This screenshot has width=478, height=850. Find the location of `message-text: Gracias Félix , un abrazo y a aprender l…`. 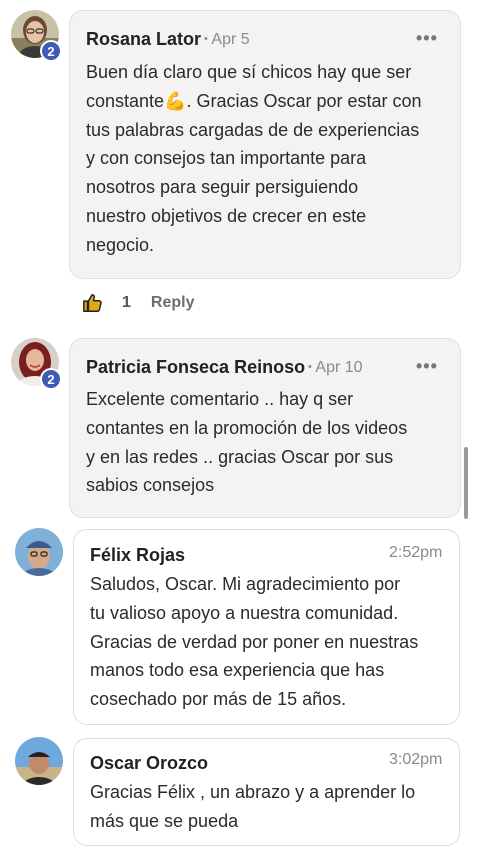

message-text: Gracias Félix , un abrazo y a aprender l… is located at coordinates (273, 807).